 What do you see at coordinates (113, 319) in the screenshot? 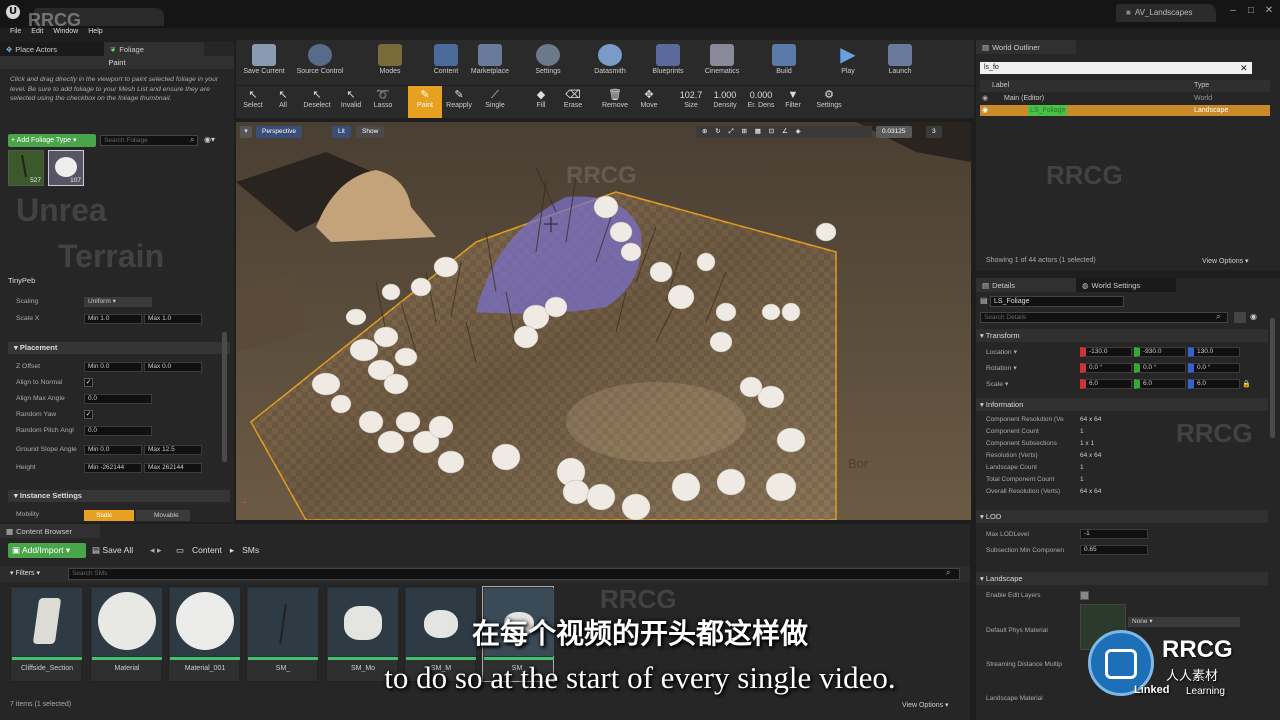
I see `scale-x-min-field: Min 1.0` at bounding box center [113, 319].